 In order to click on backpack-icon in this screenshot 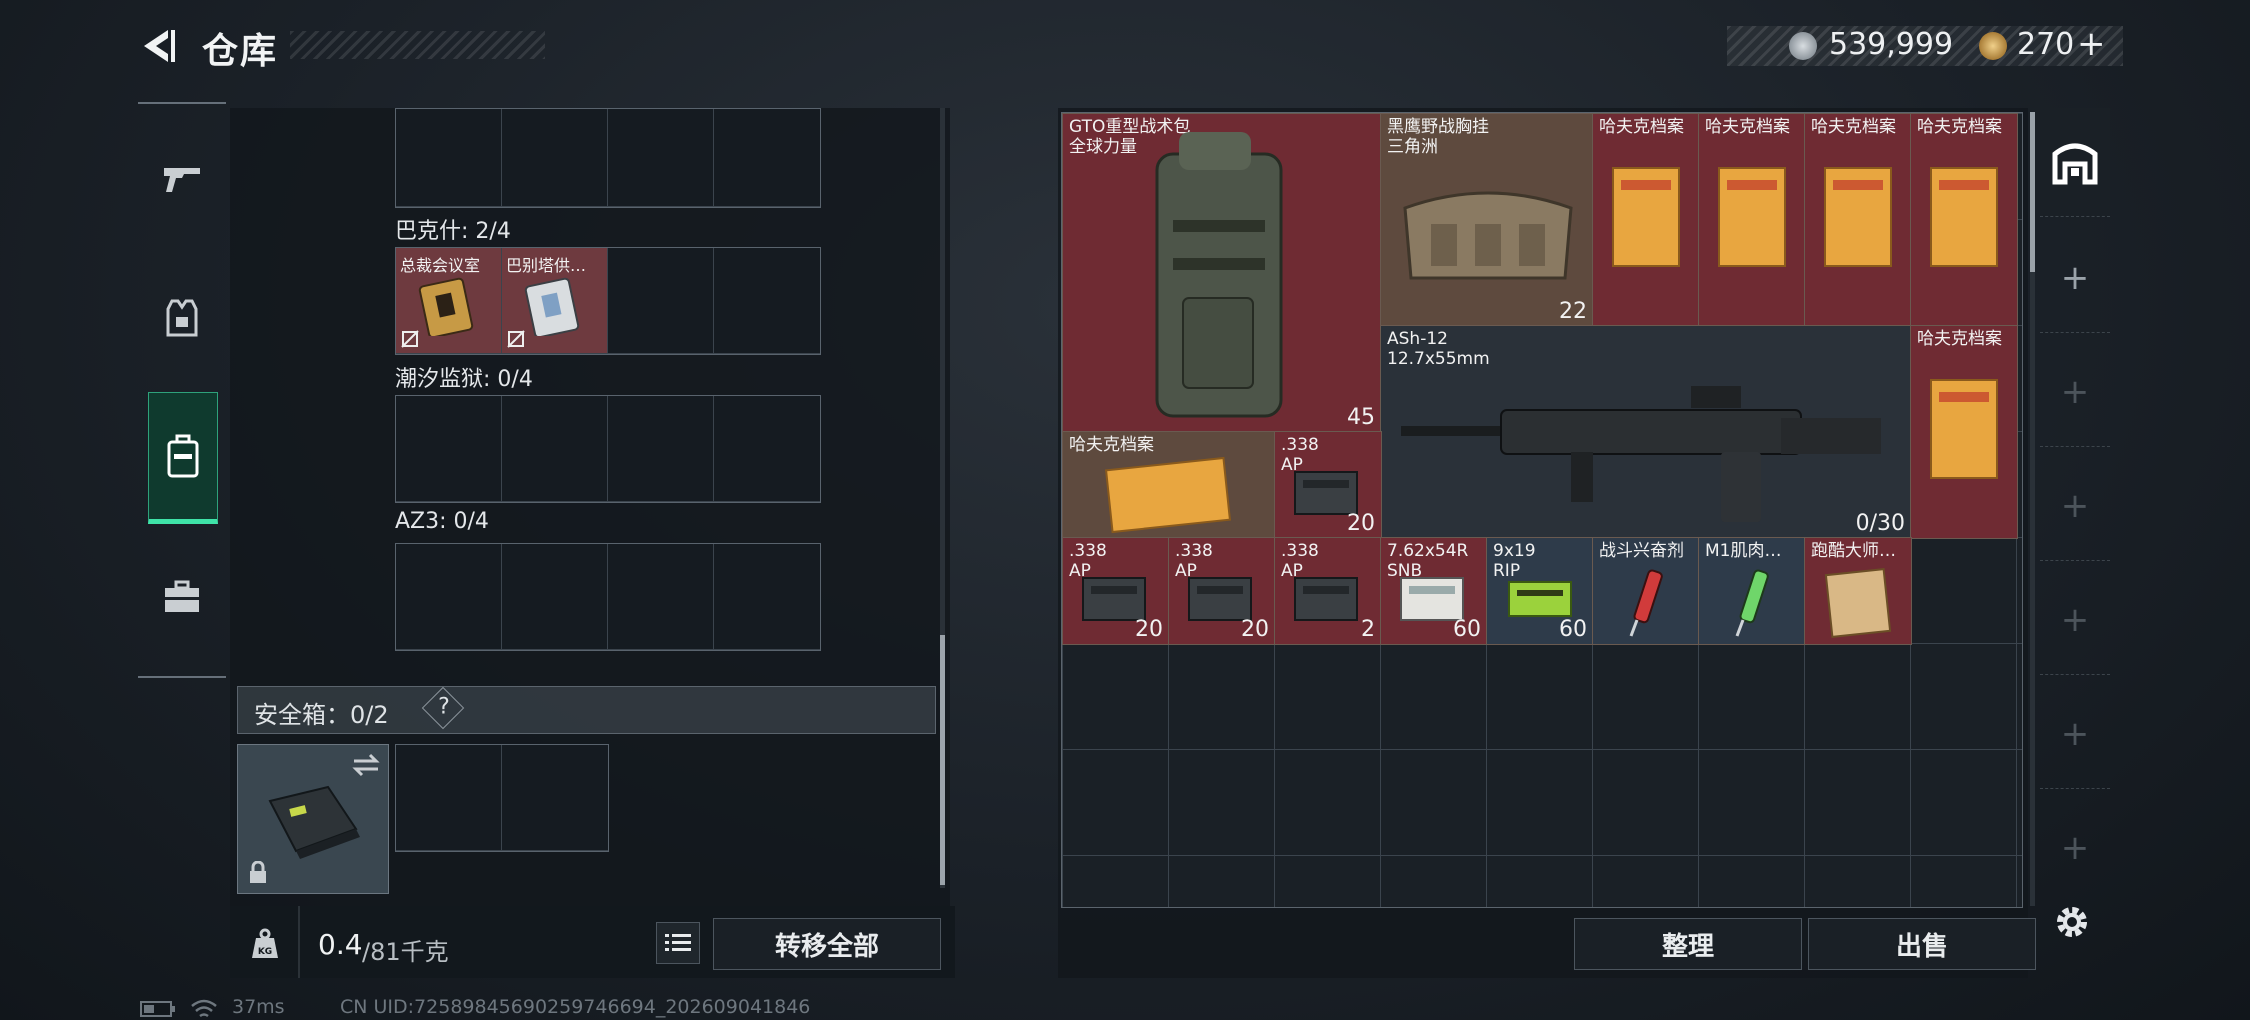, I will do `click(1219, 275)`.